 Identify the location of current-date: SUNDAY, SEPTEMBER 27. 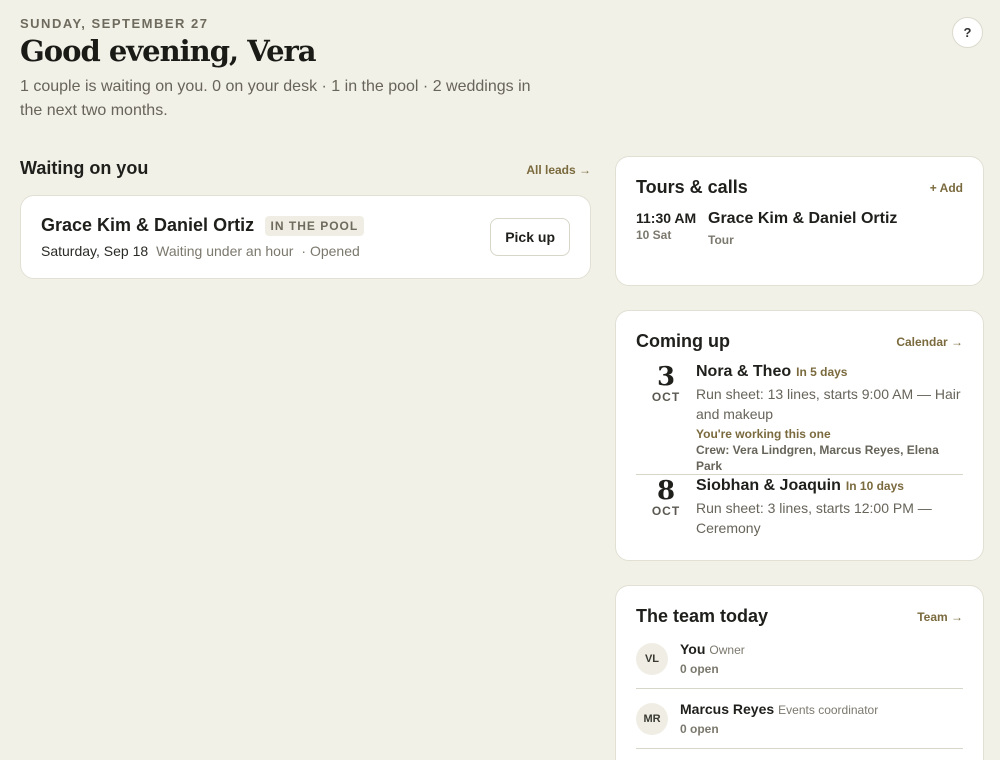
(114, 23).